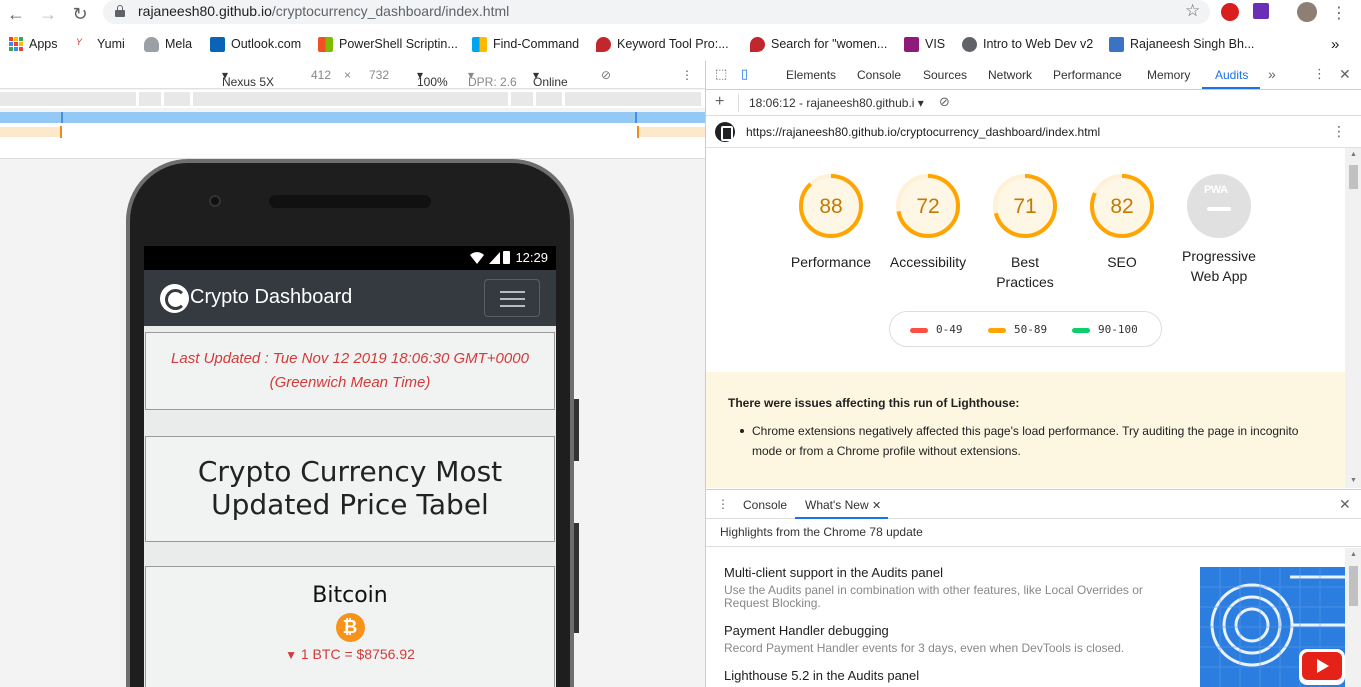 The height and width of the screenshot is (687, 1361). I want to click on more-tabs-chevron-icon: », so click(1272, 74).